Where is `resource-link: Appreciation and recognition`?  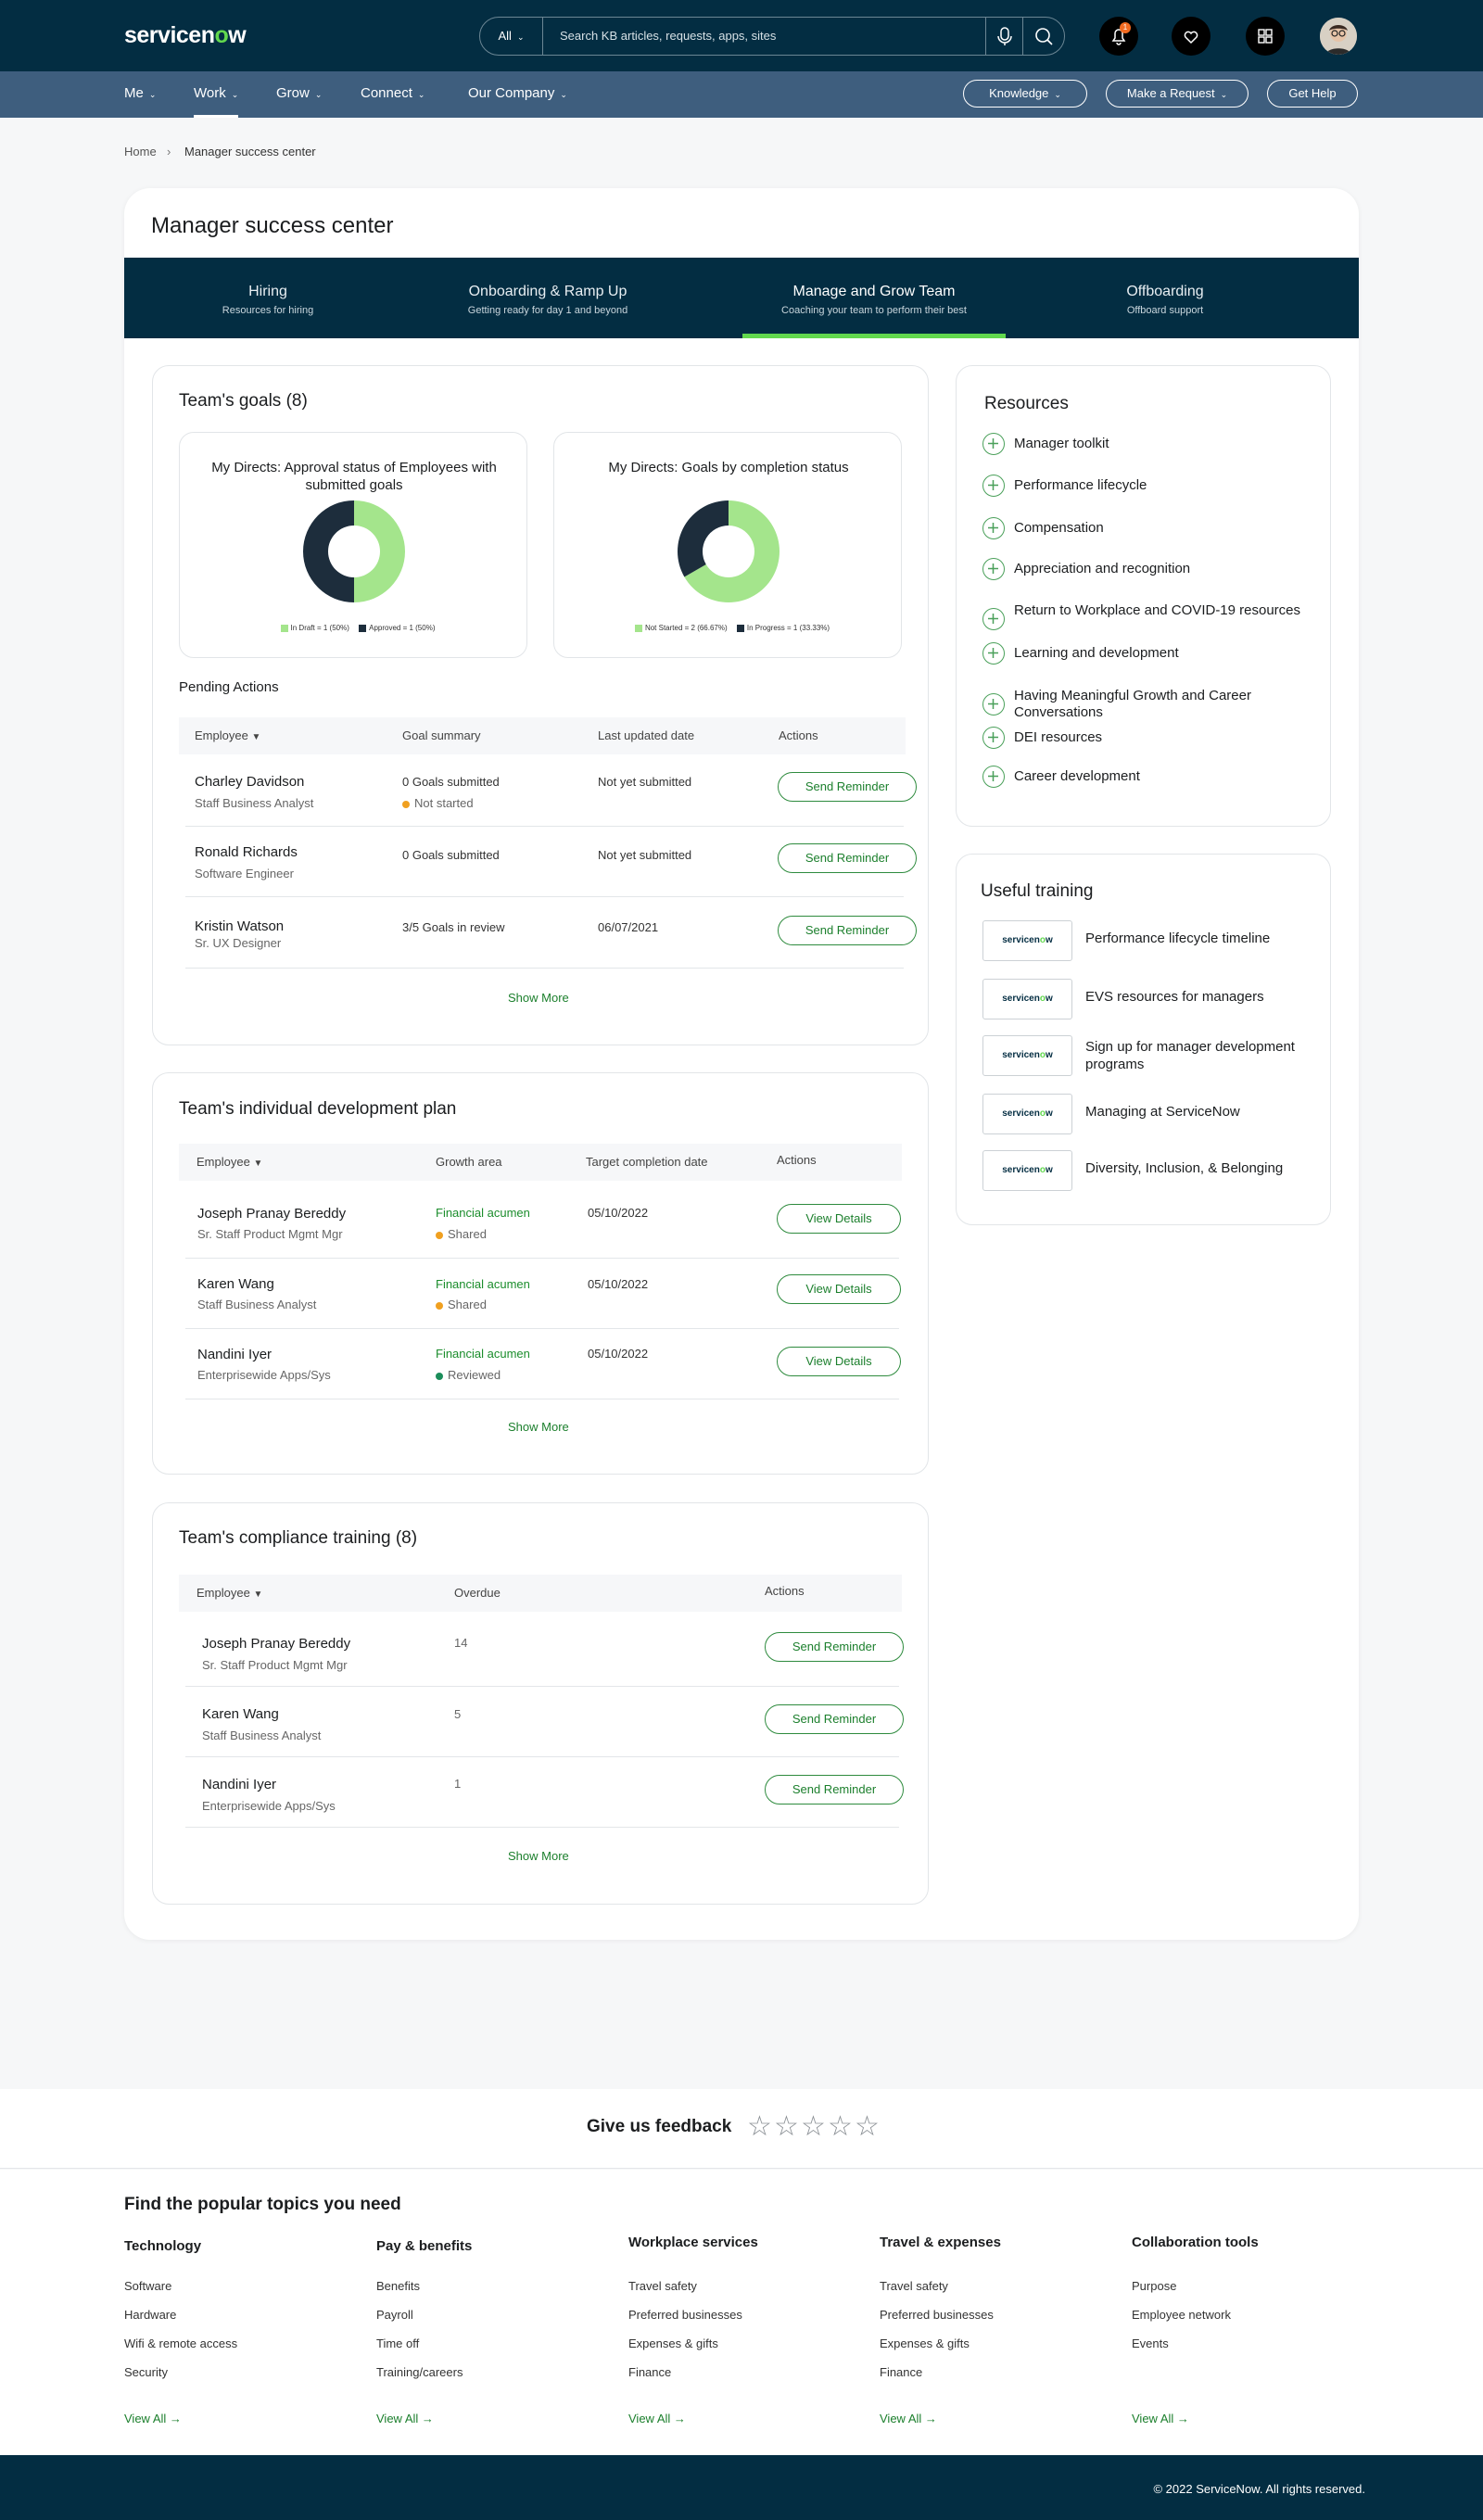
resource-link: Appreciation and recognition is located at coordinates (1167, 569).